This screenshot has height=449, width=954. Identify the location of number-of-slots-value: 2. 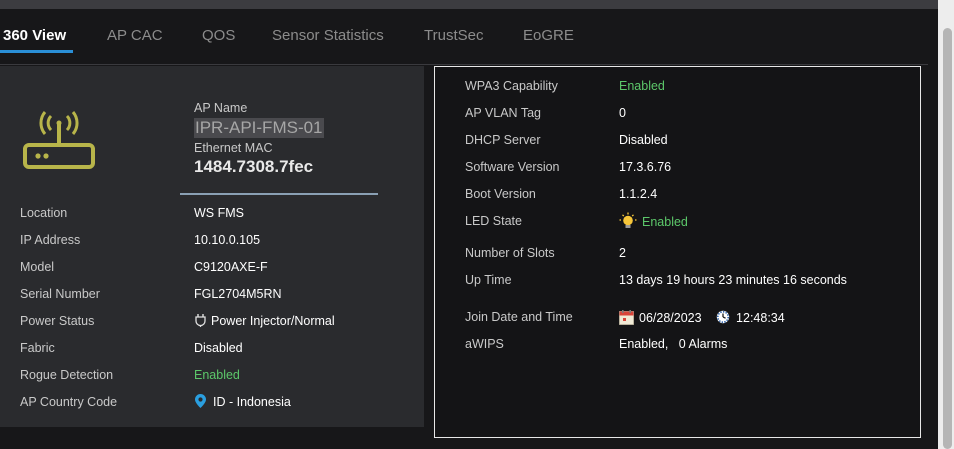
(622, 253).